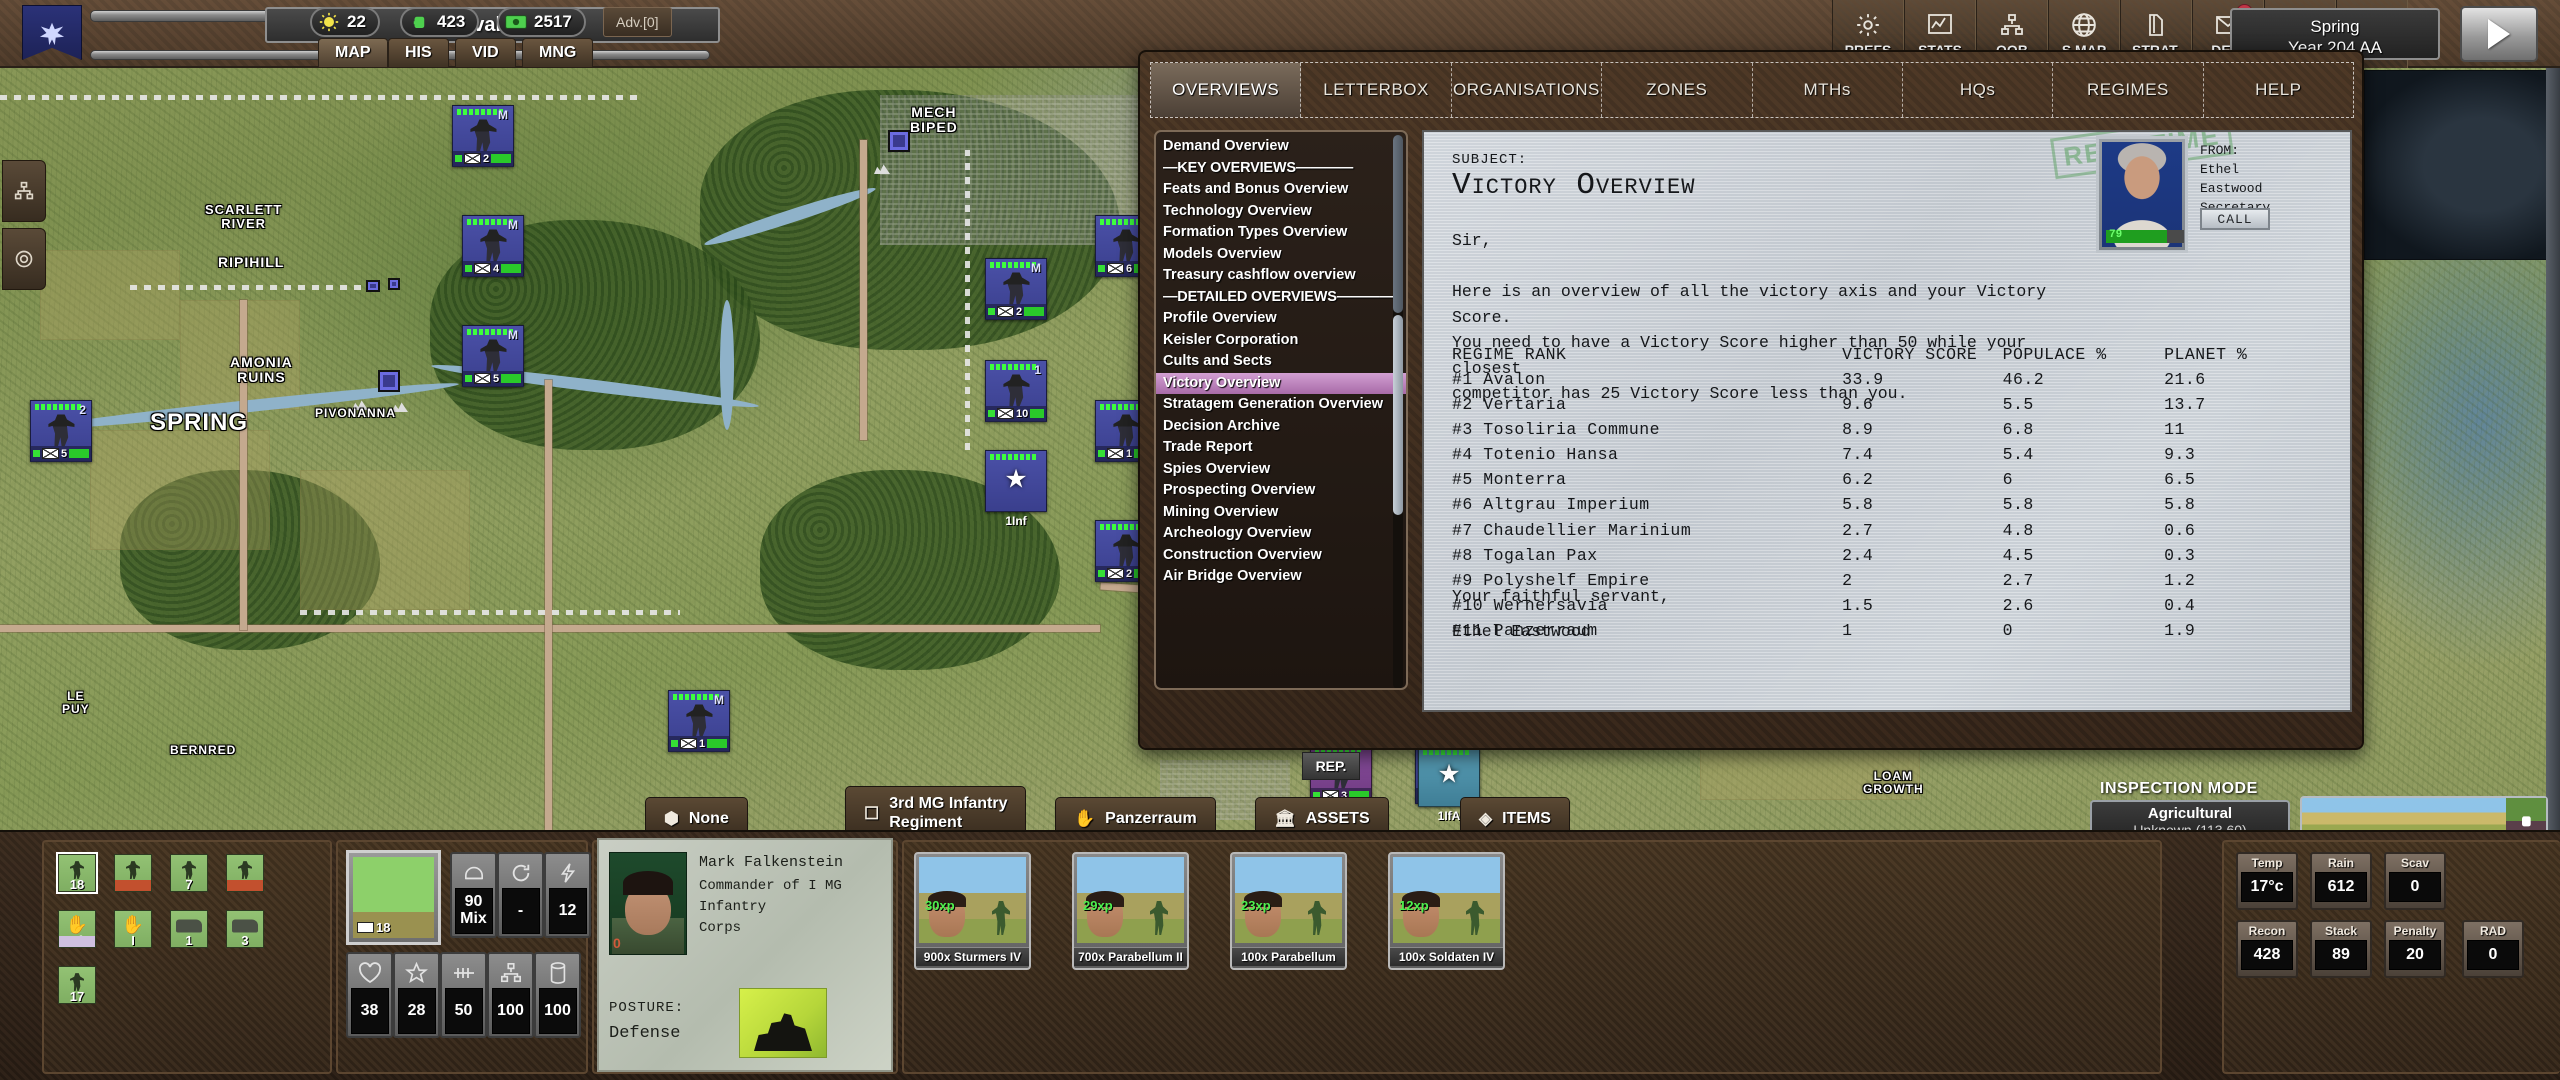 This screenshot has width=2560, height=1080. Describe the element at coordinates (1281, 427) in the screenshot. I see `overview-list-item: Decision Archive` at that location.